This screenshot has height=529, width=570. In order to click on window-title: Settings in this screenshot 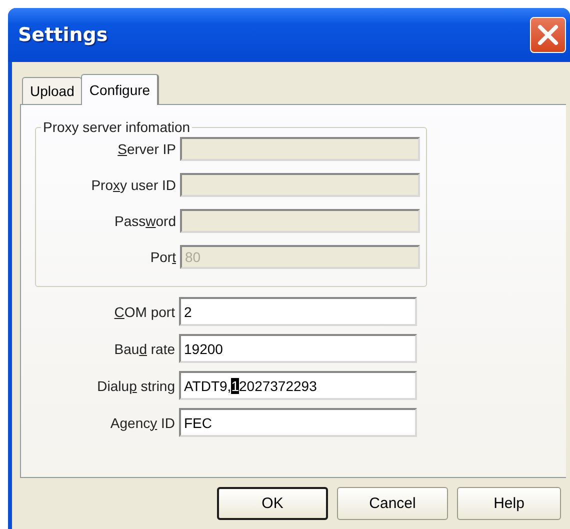, I will do `click(63, 35)`.